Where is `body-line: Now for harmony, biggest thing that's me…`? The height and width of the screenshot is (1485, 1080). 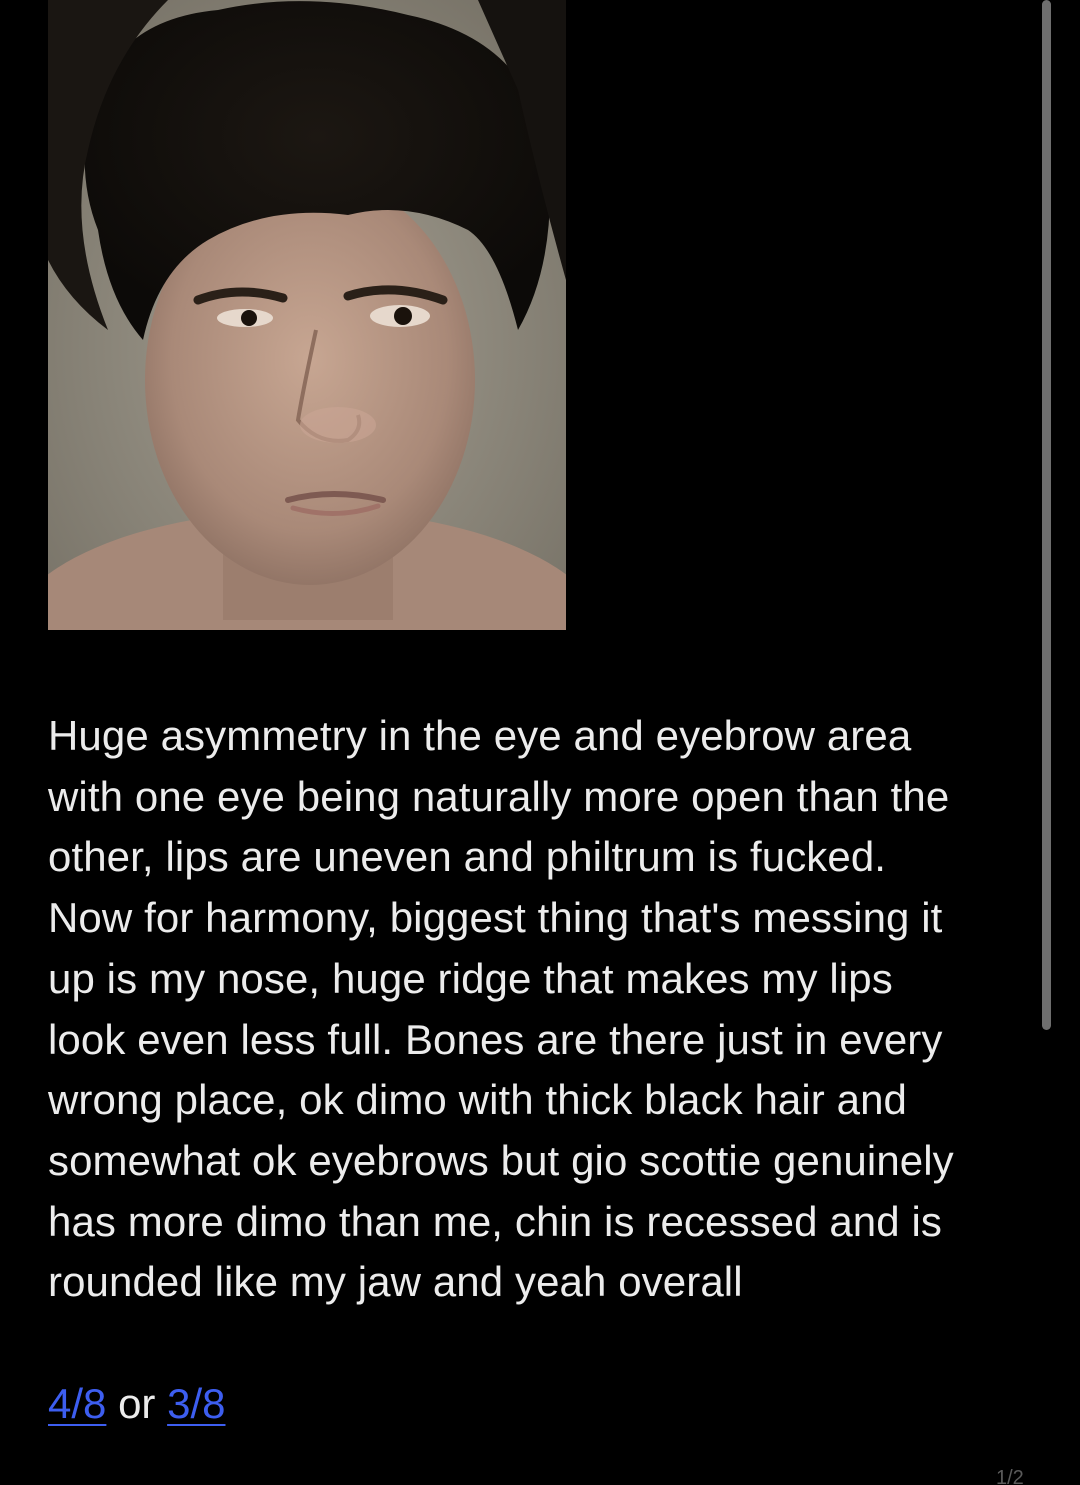 body-line: Now for harmony, biggest thing that's me… is located at coordinates (495, 918).